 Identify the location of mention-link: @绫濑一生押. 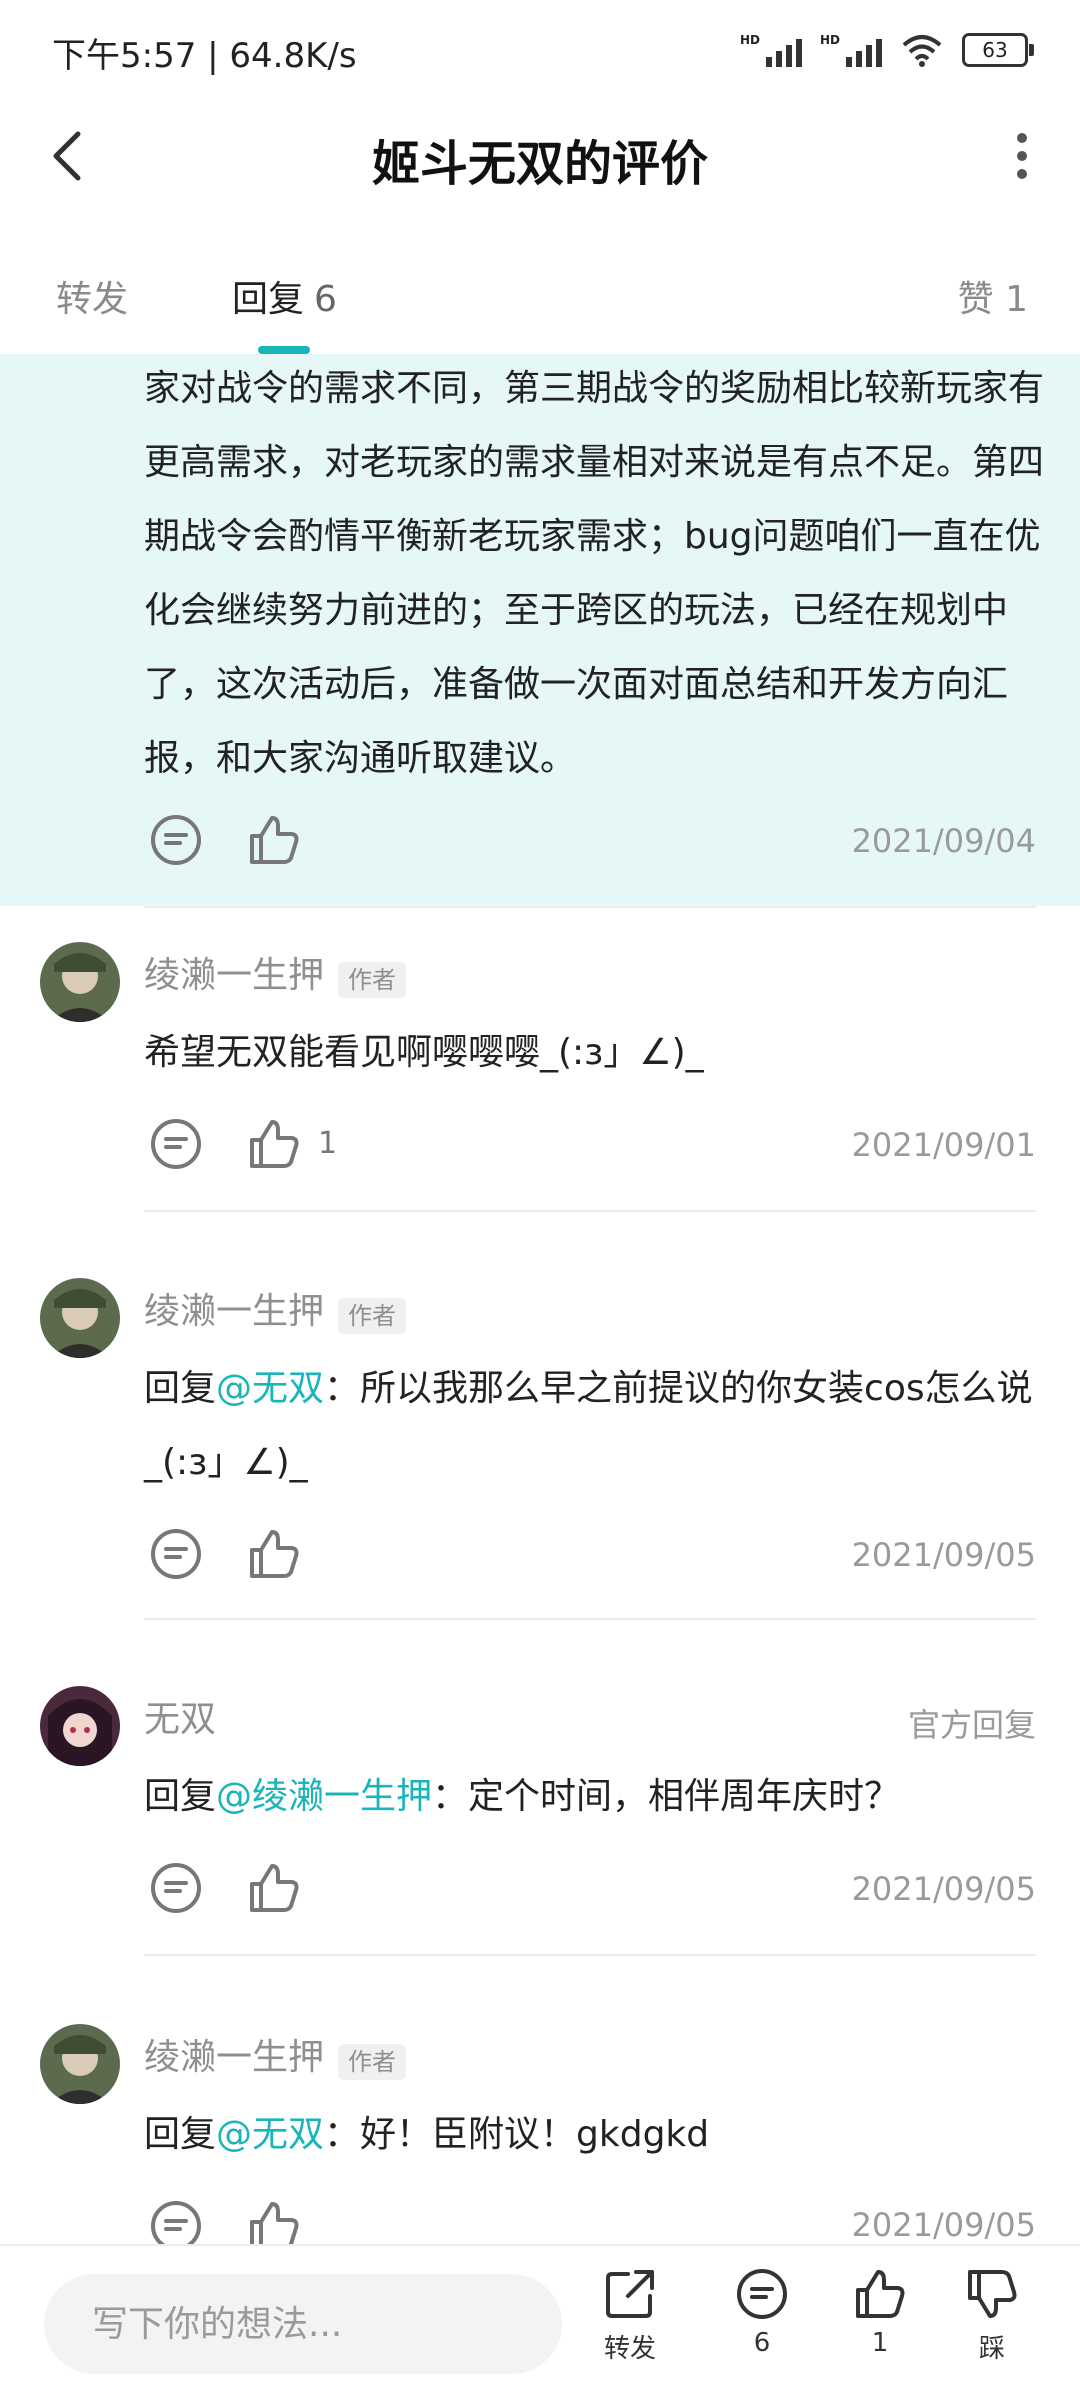
(324, 1796).